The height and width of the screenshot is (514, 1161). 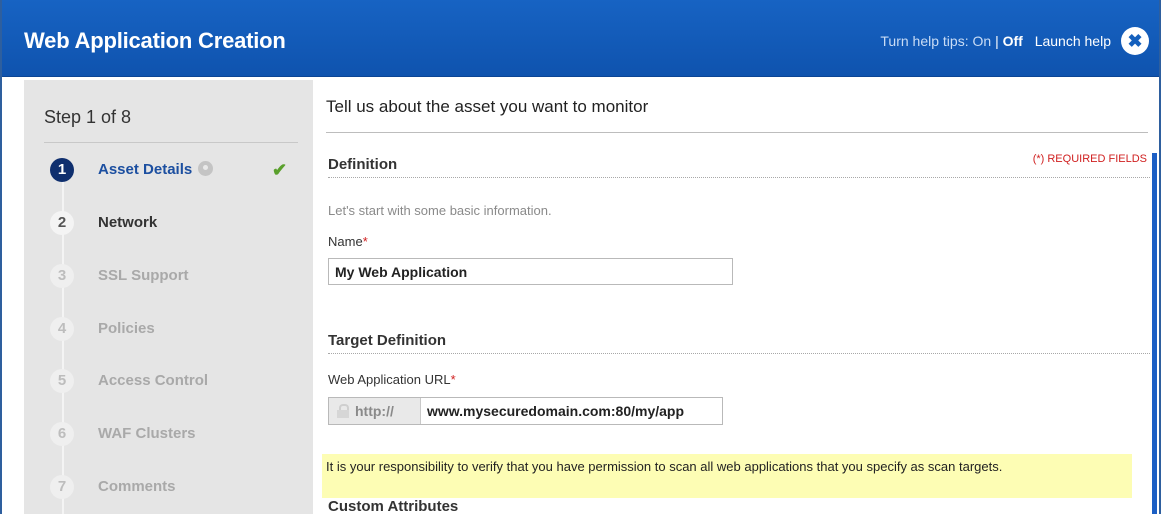 What do you see at coordinates (363, 164) in the screenshot?
I see `definition-section-title: Definition` at bounding box center [363, 164].